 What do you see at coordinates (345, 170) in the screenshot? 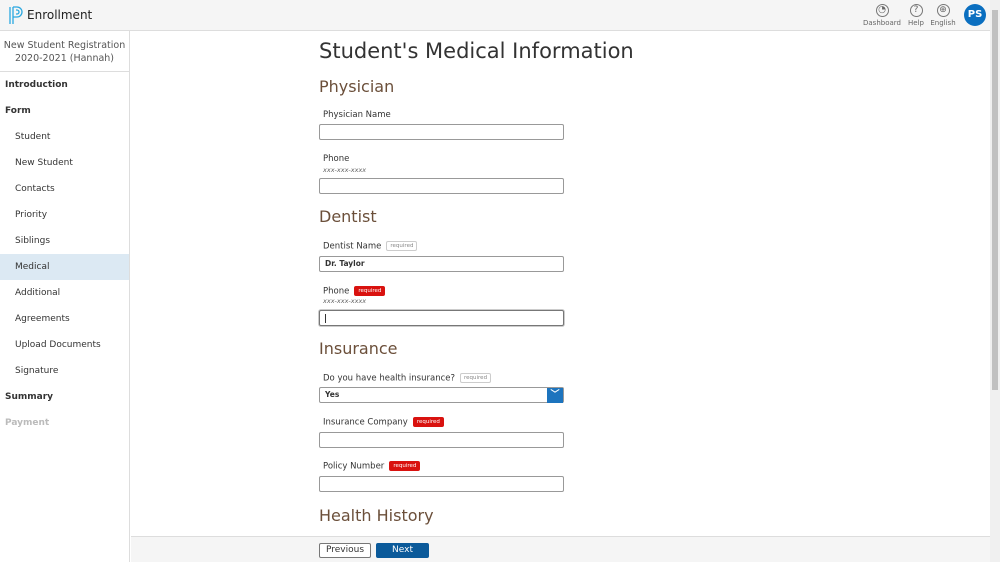
I see `physician-phone-hint: xxx-xxx-xxxx` at bounding box center [345, 170].